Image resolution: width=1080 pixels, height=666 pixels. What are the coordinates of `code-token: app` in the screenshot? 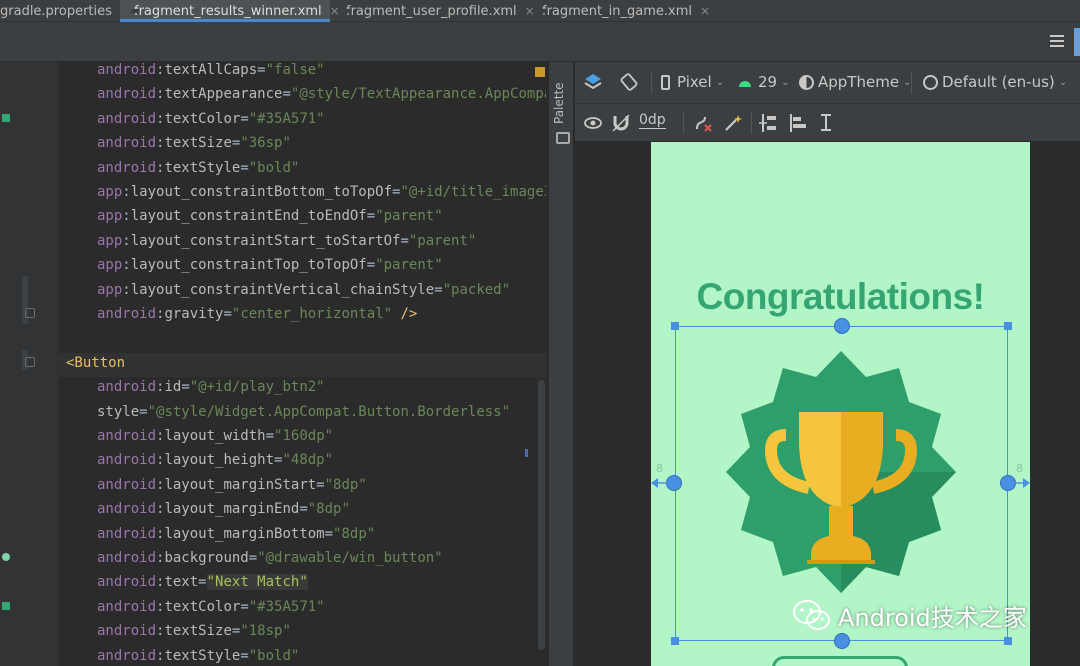 It's located at (110, 265).